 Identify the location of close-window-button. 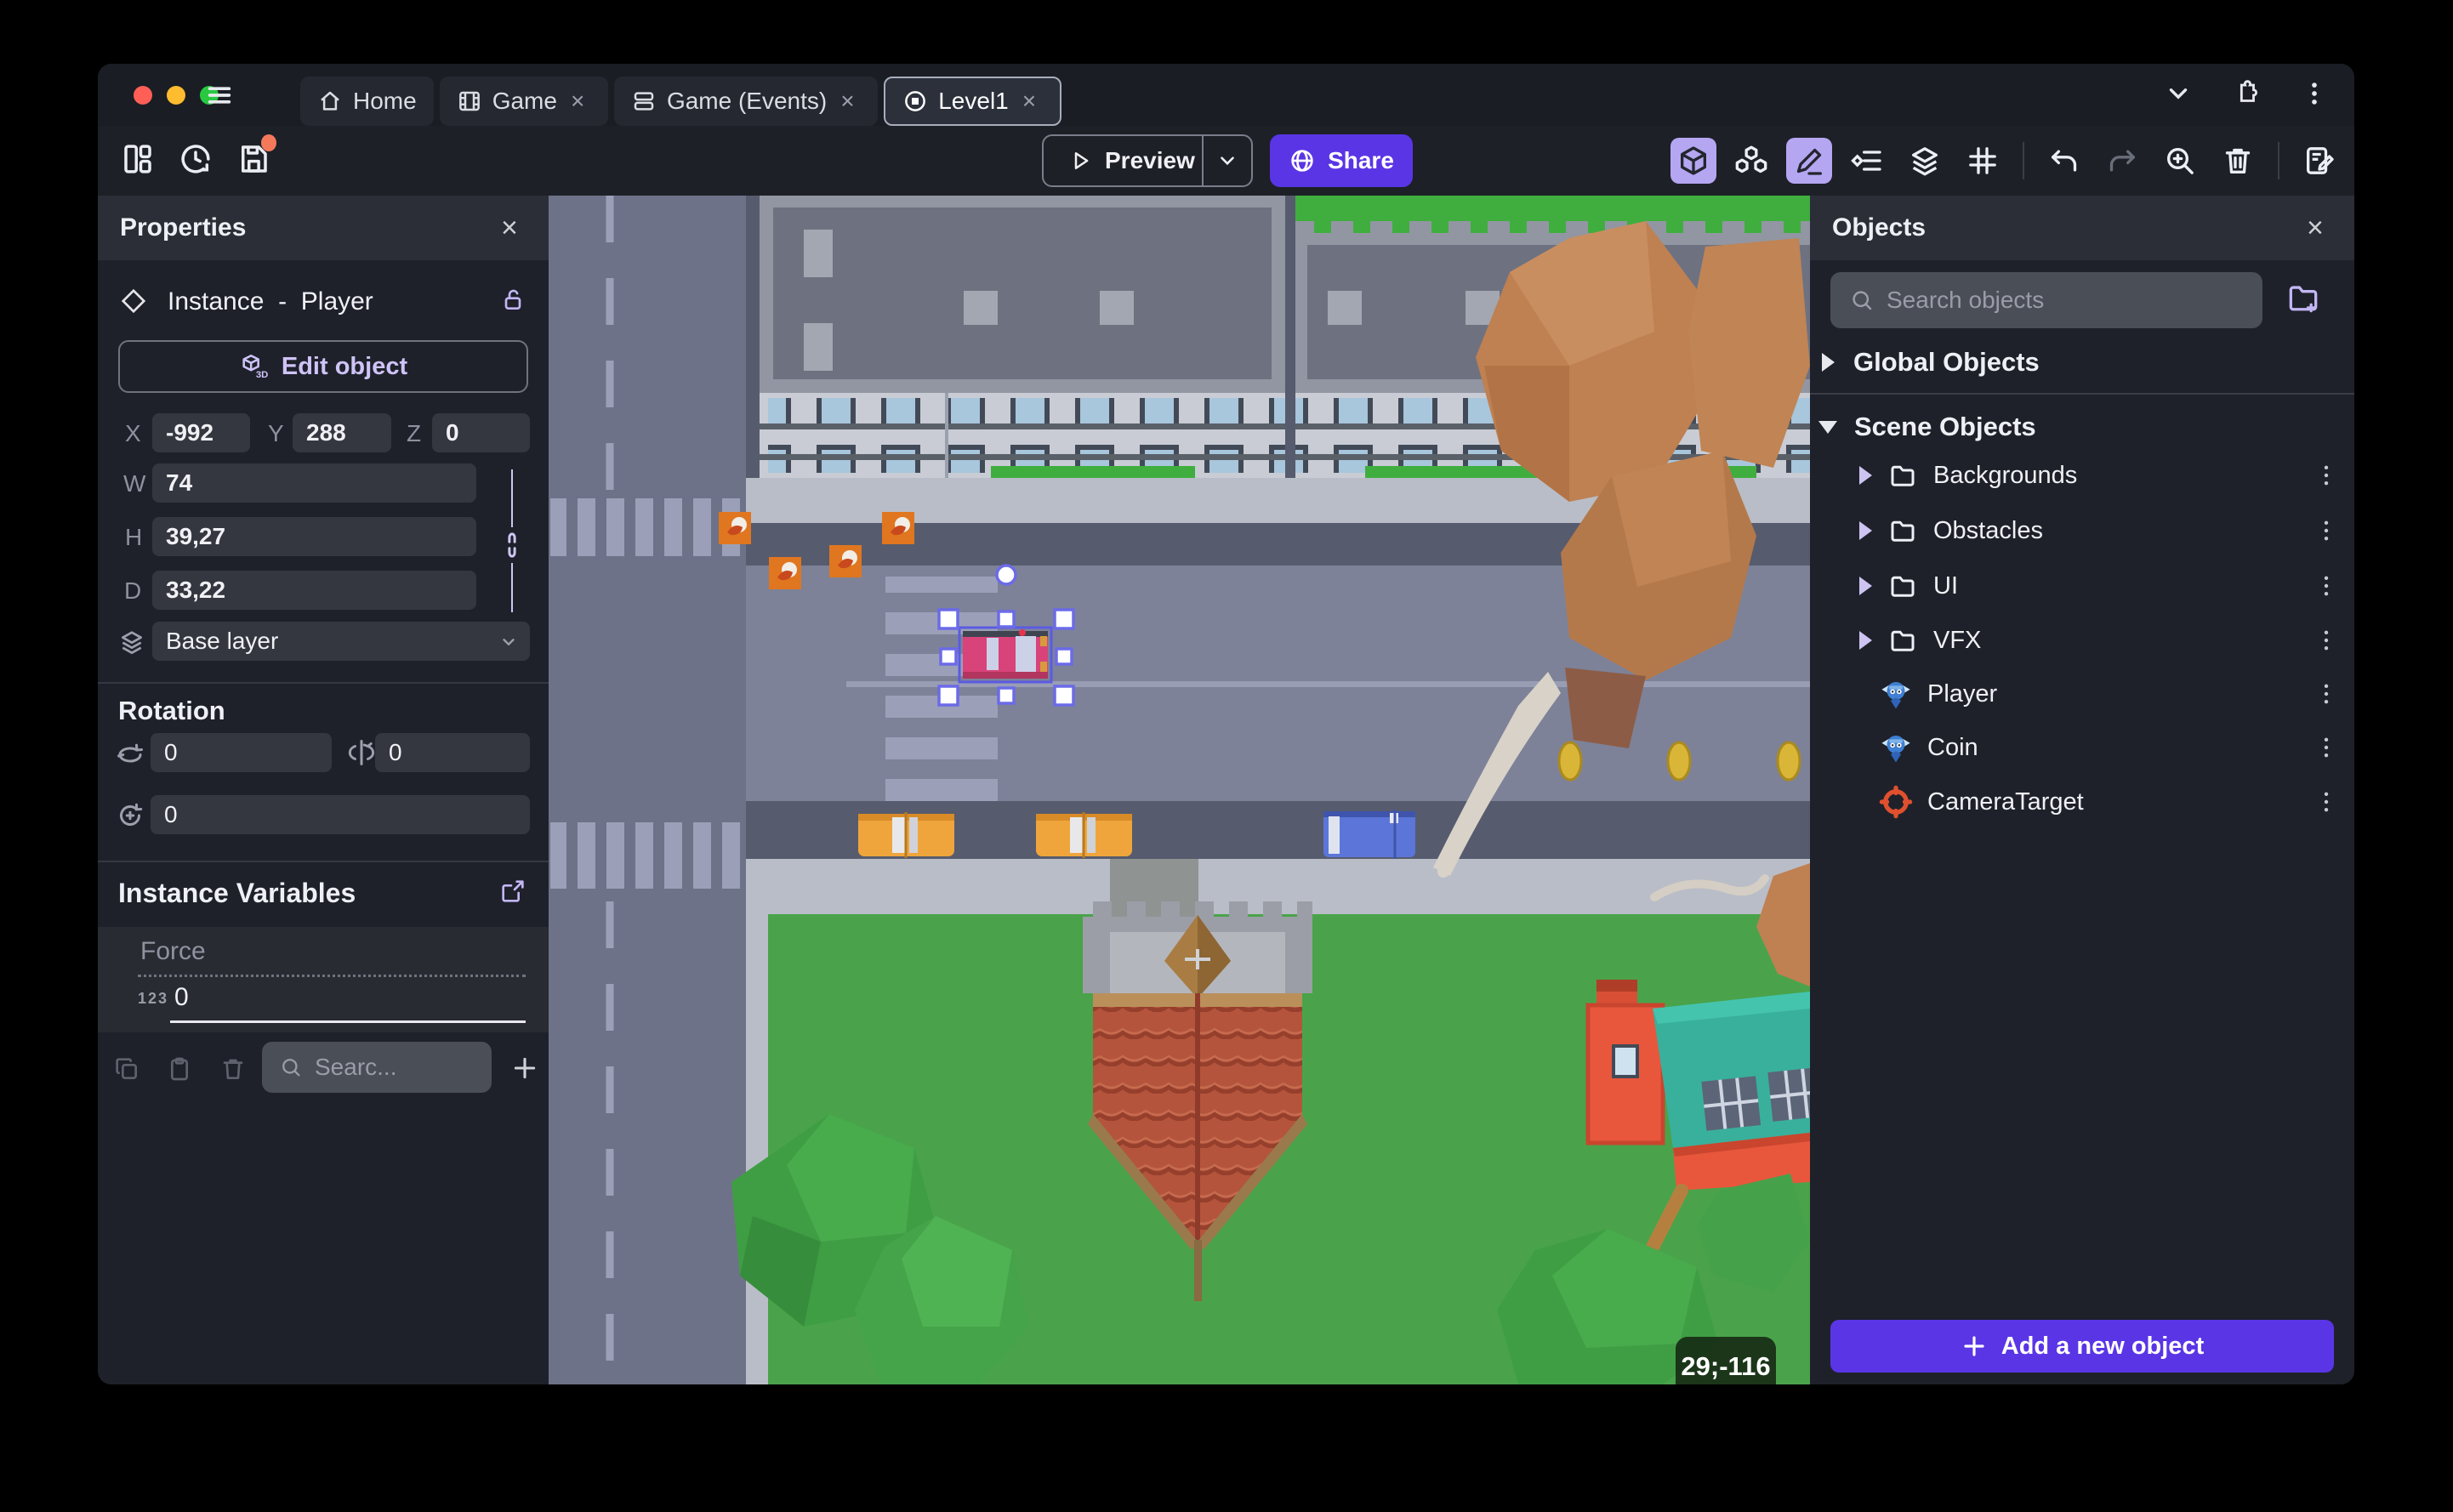
(143, 95).